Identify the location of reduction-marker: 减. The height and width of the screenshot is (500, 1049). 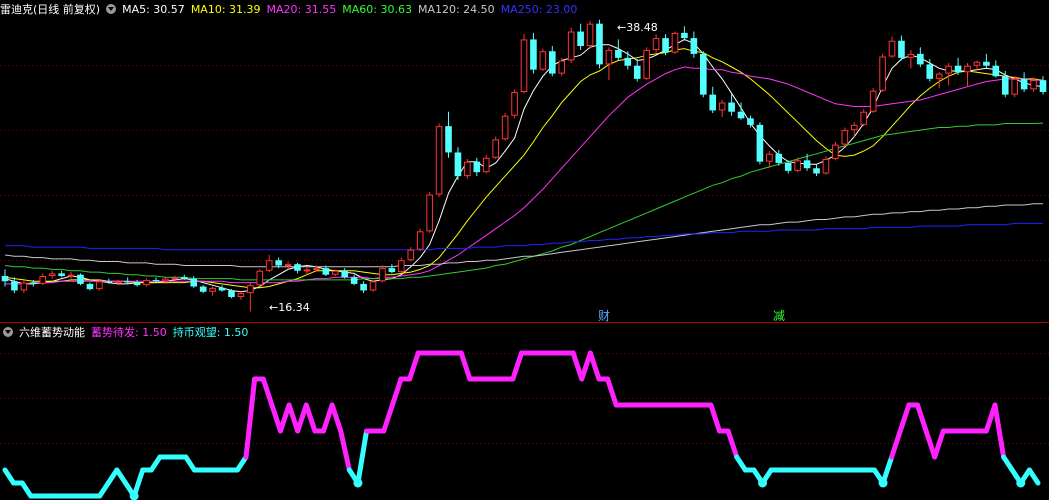
(779, 316).